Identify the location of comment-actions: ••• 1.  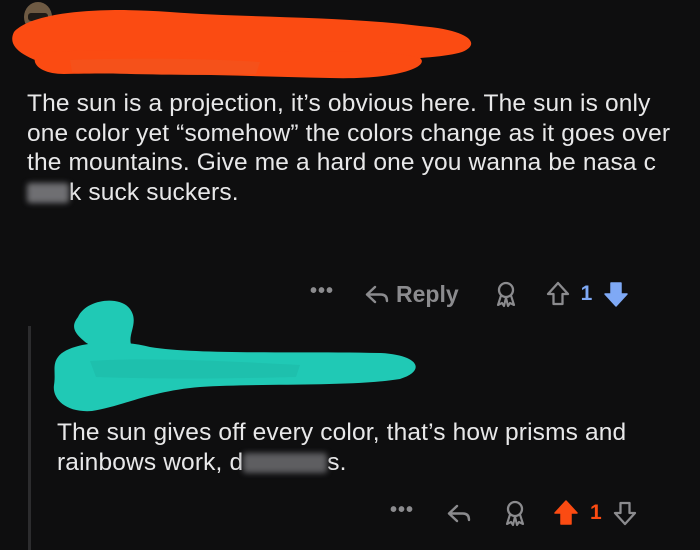
(514, 513).